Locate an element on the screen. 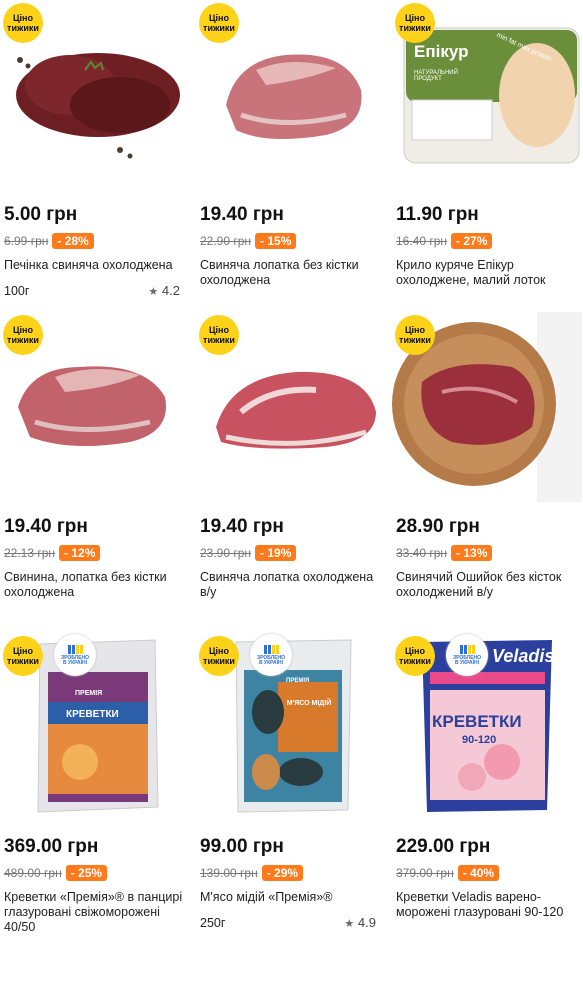  pack-brand: Veladis is located at coordinates (523, 656).